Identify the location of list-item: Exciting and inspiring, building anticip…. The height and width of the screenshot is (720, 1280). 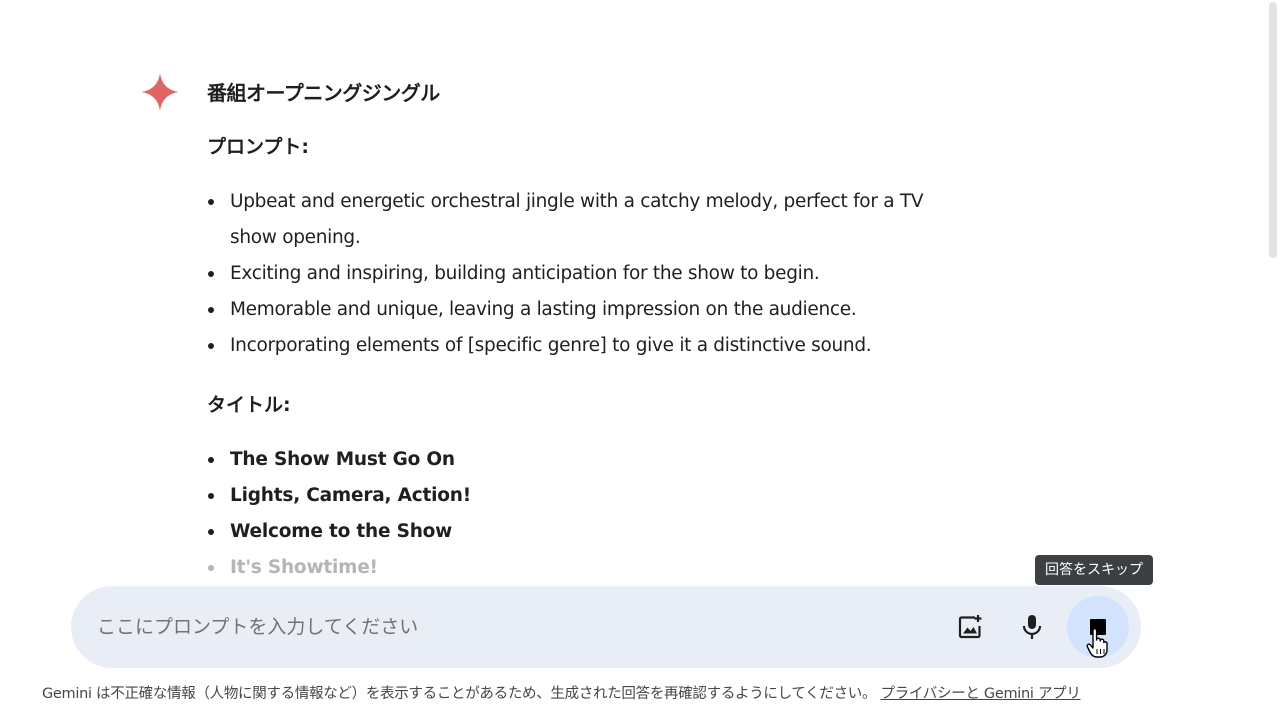
(587, 274).